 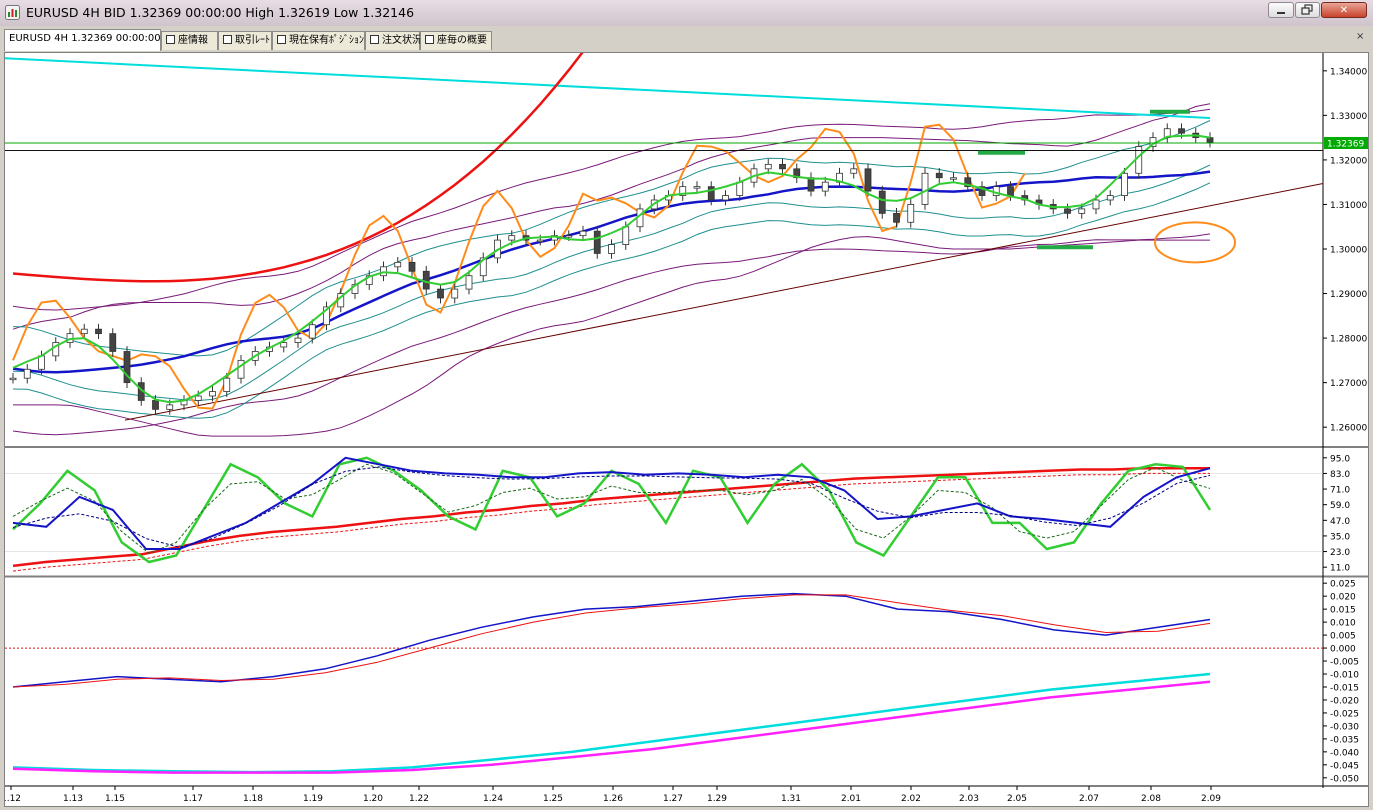 What do you see at coordinates (717, 799) in the screenshot?
I see `x-tick-label: 1.29` at bounding box center [717, 799].